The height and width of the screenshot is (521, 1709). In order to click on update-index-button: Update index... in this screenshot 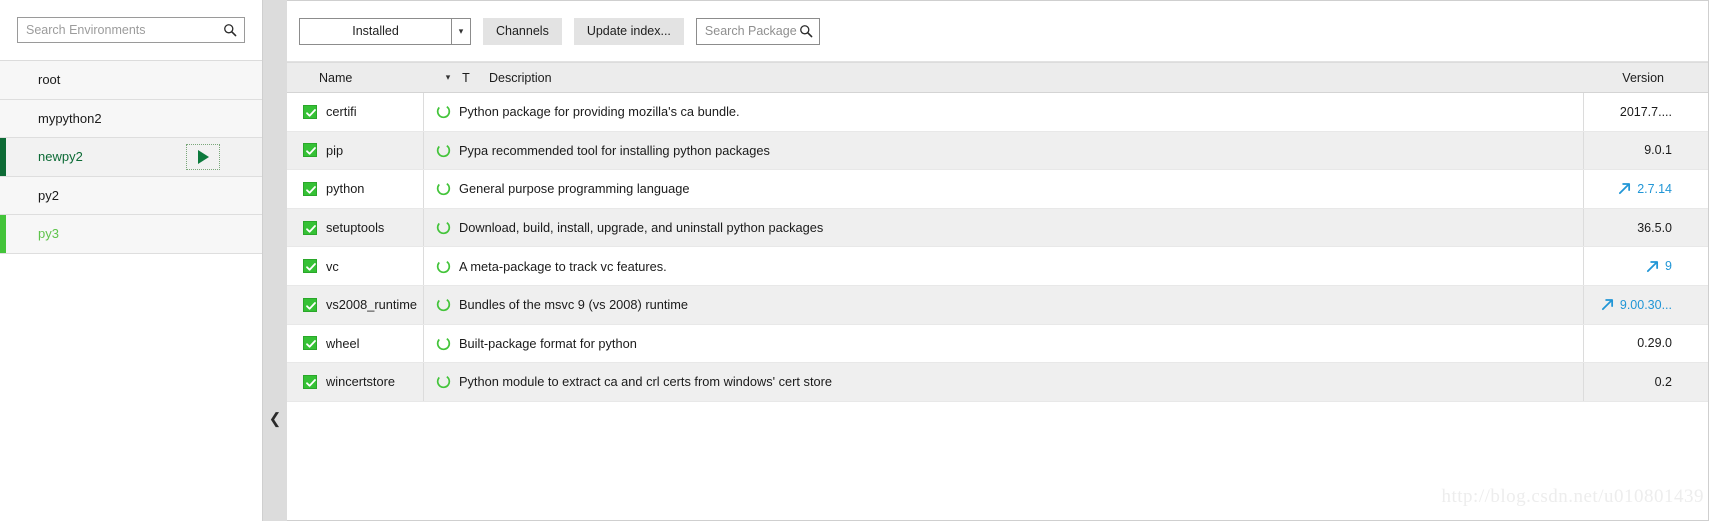, I will do `click(628, 31)`.